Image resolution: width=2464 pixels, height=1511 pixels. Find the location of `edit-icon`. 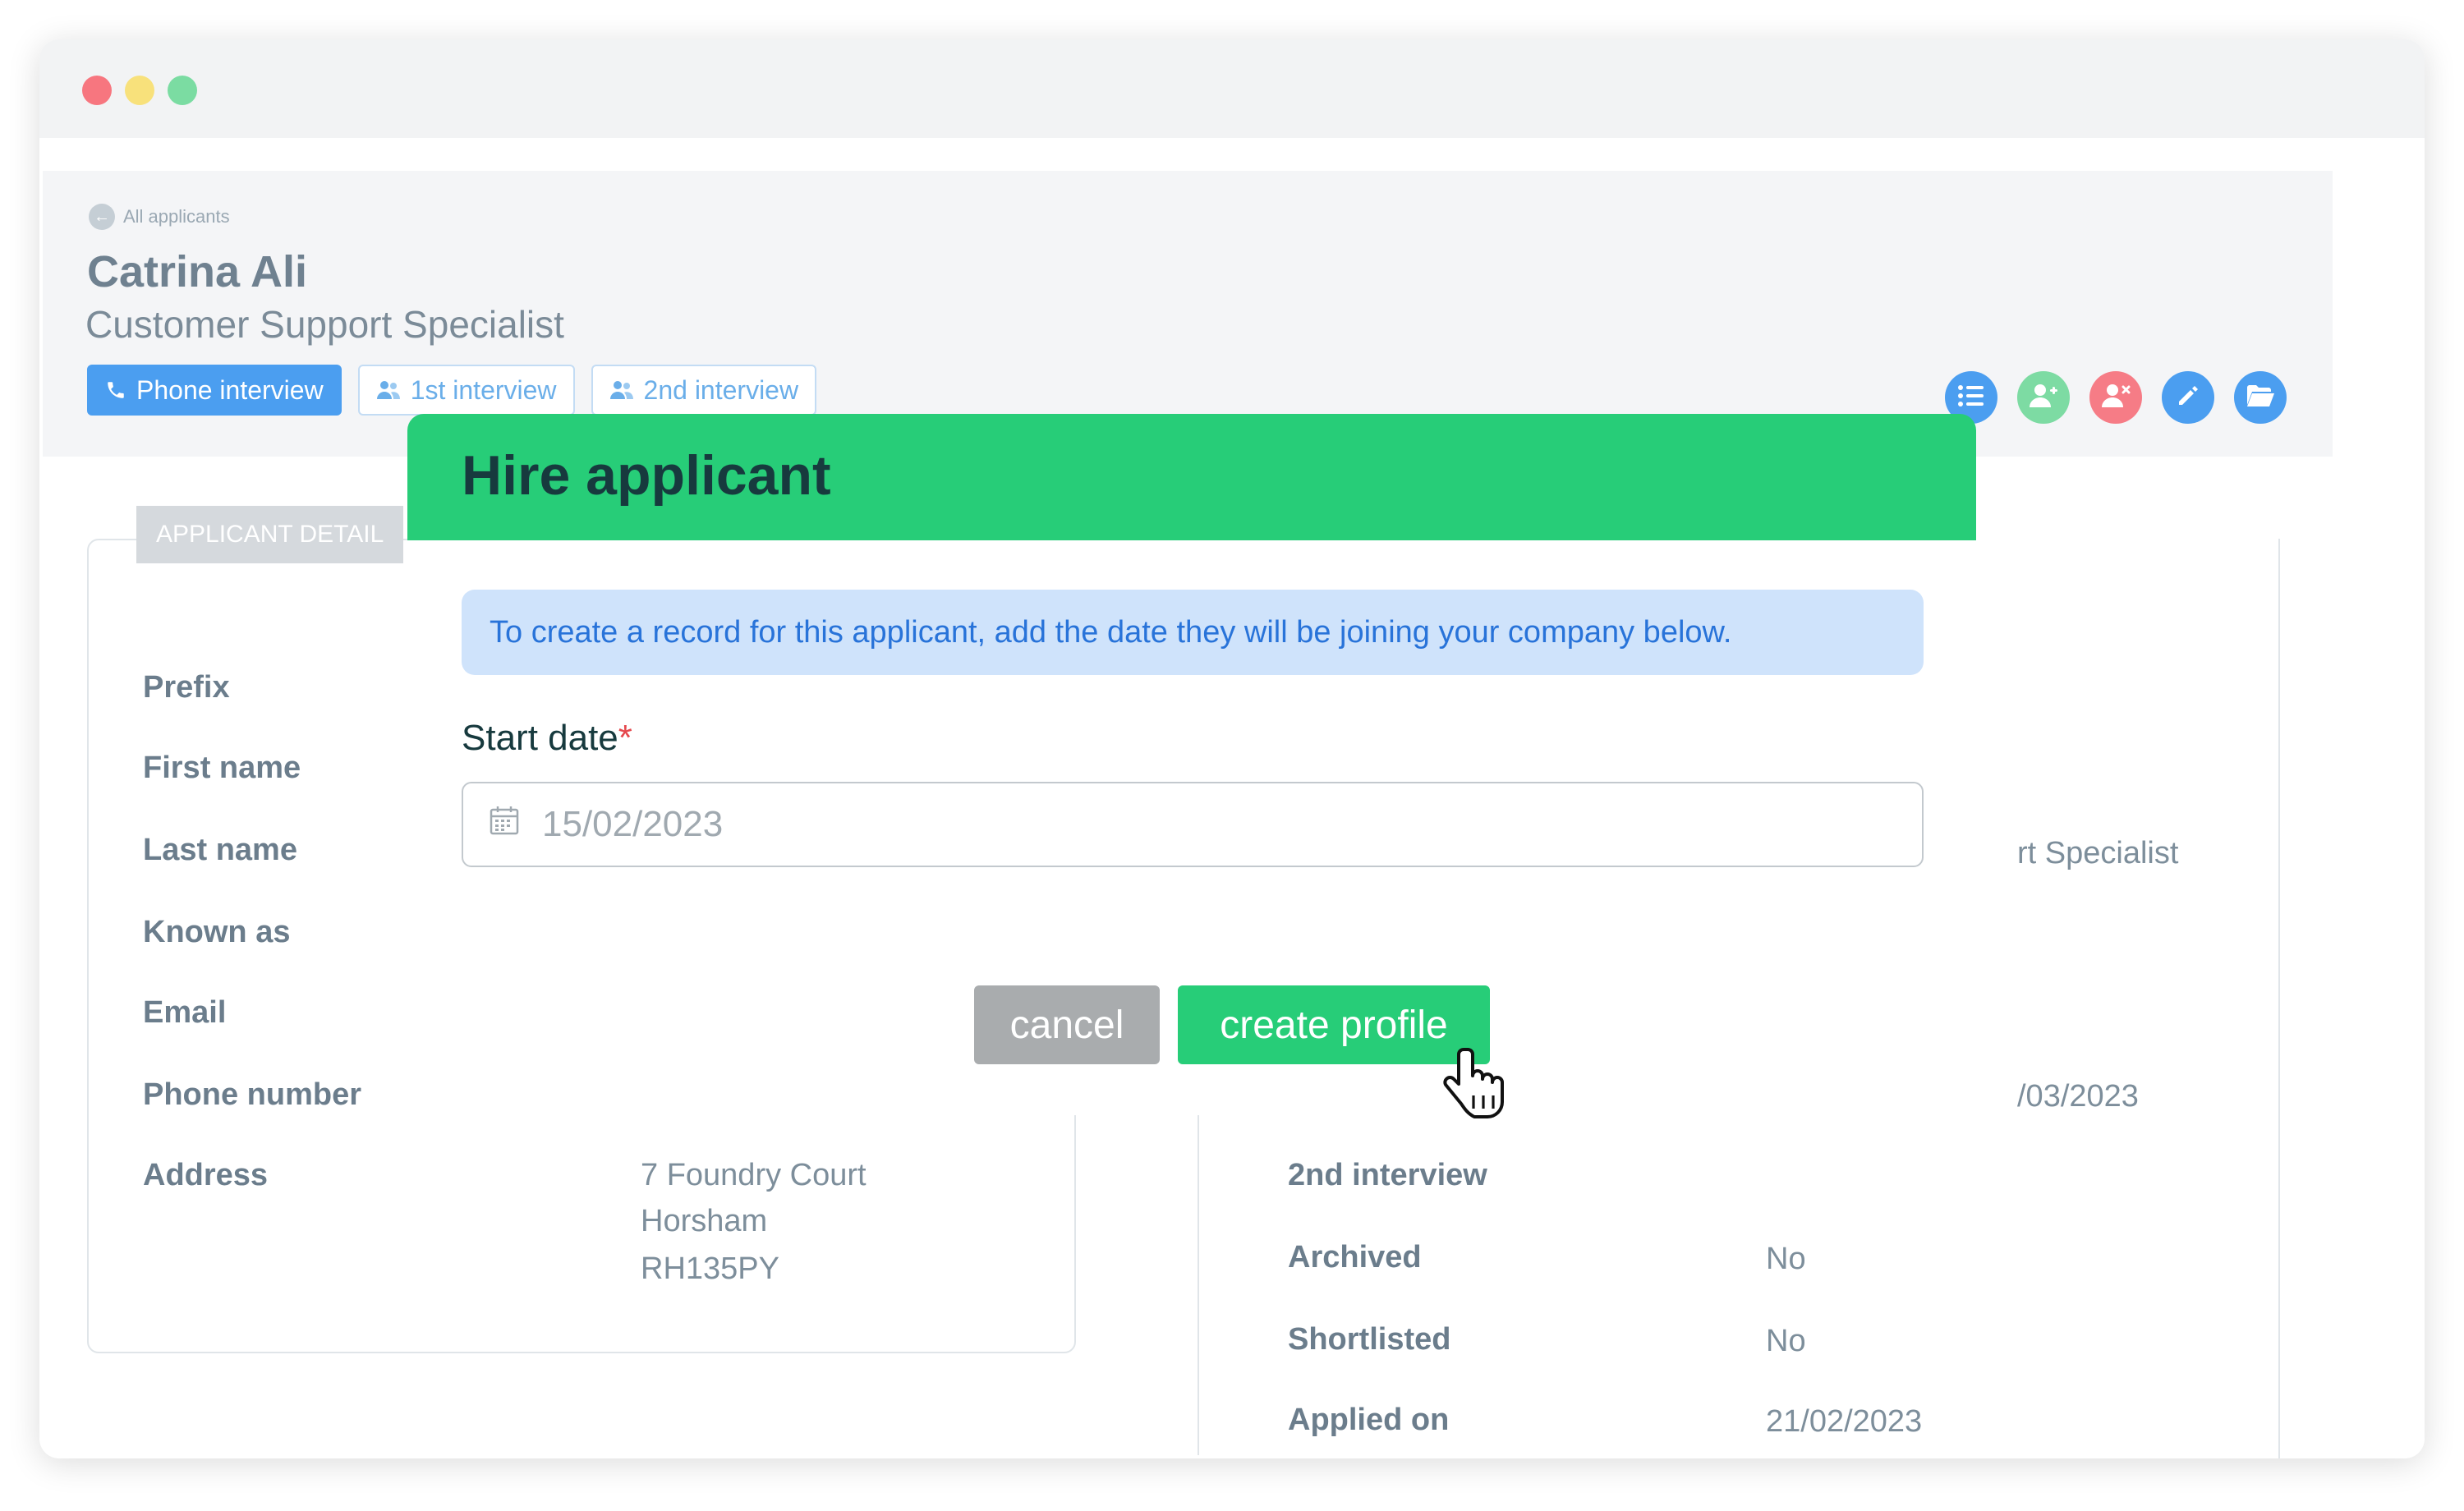

edit-icon is located at coordinates (2188, 397).